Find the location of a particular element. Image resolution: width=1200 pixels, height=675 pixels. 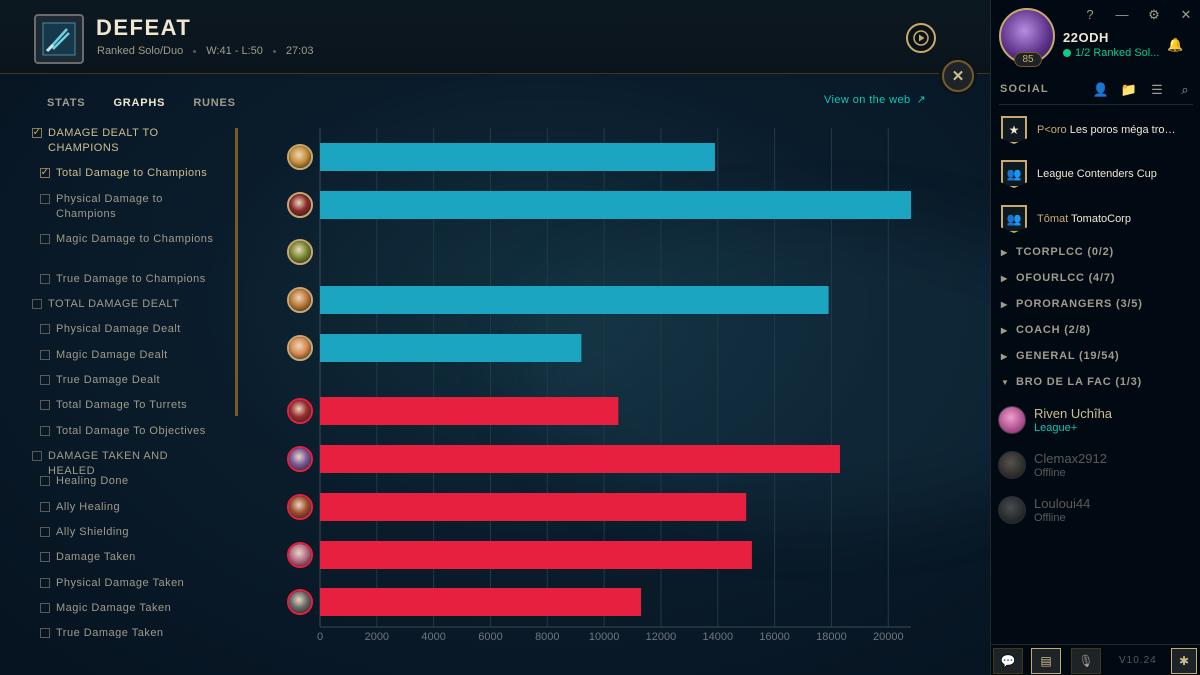

notification-bell-icon: 🔔 is located at coordinates (1175, 45).